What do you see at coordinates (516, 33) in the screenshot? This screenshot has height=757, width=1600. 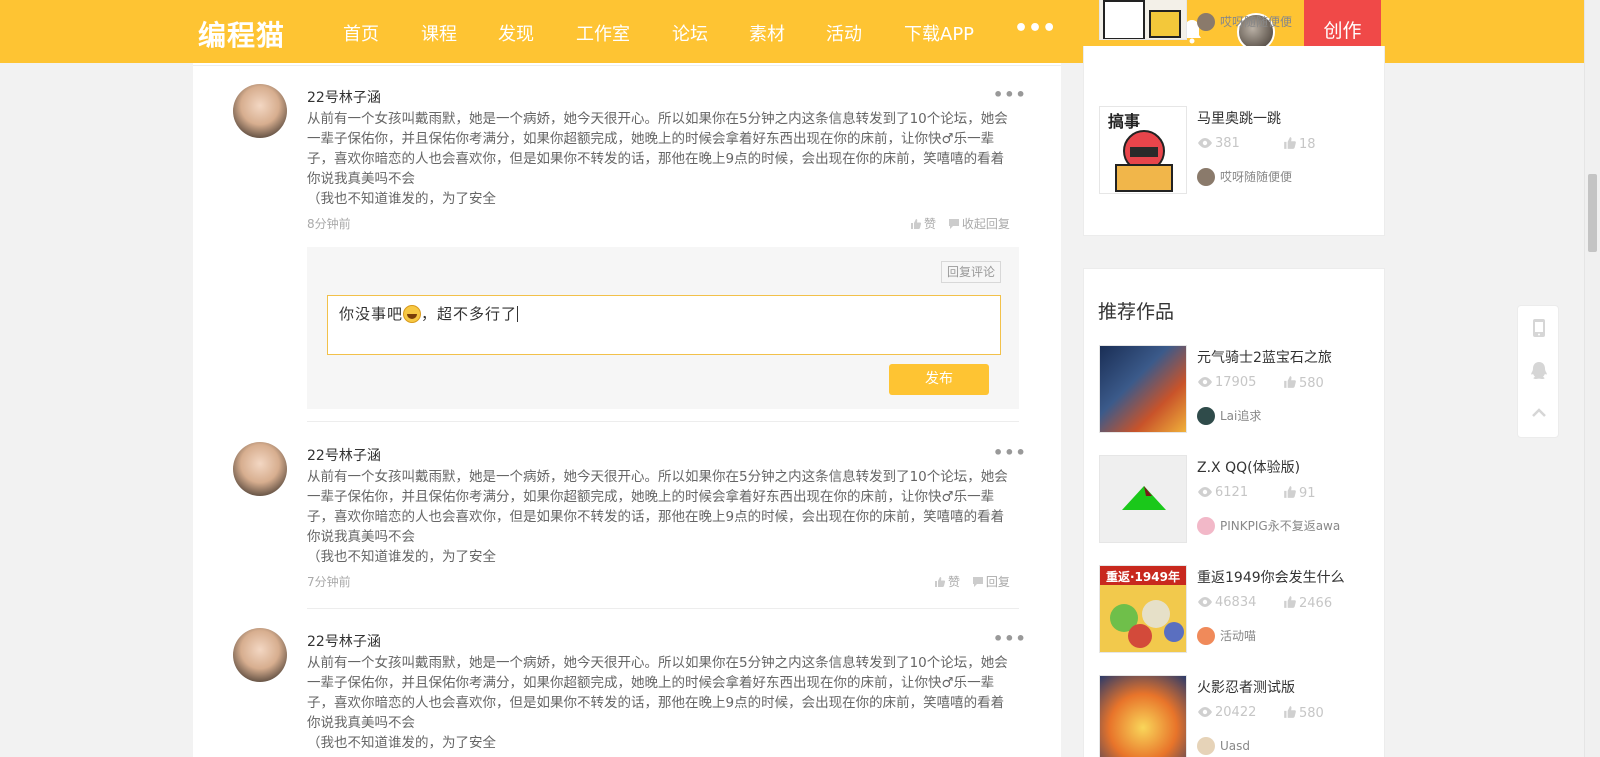 I see `nav-discover: 发现` at bounding box center [516, 33].